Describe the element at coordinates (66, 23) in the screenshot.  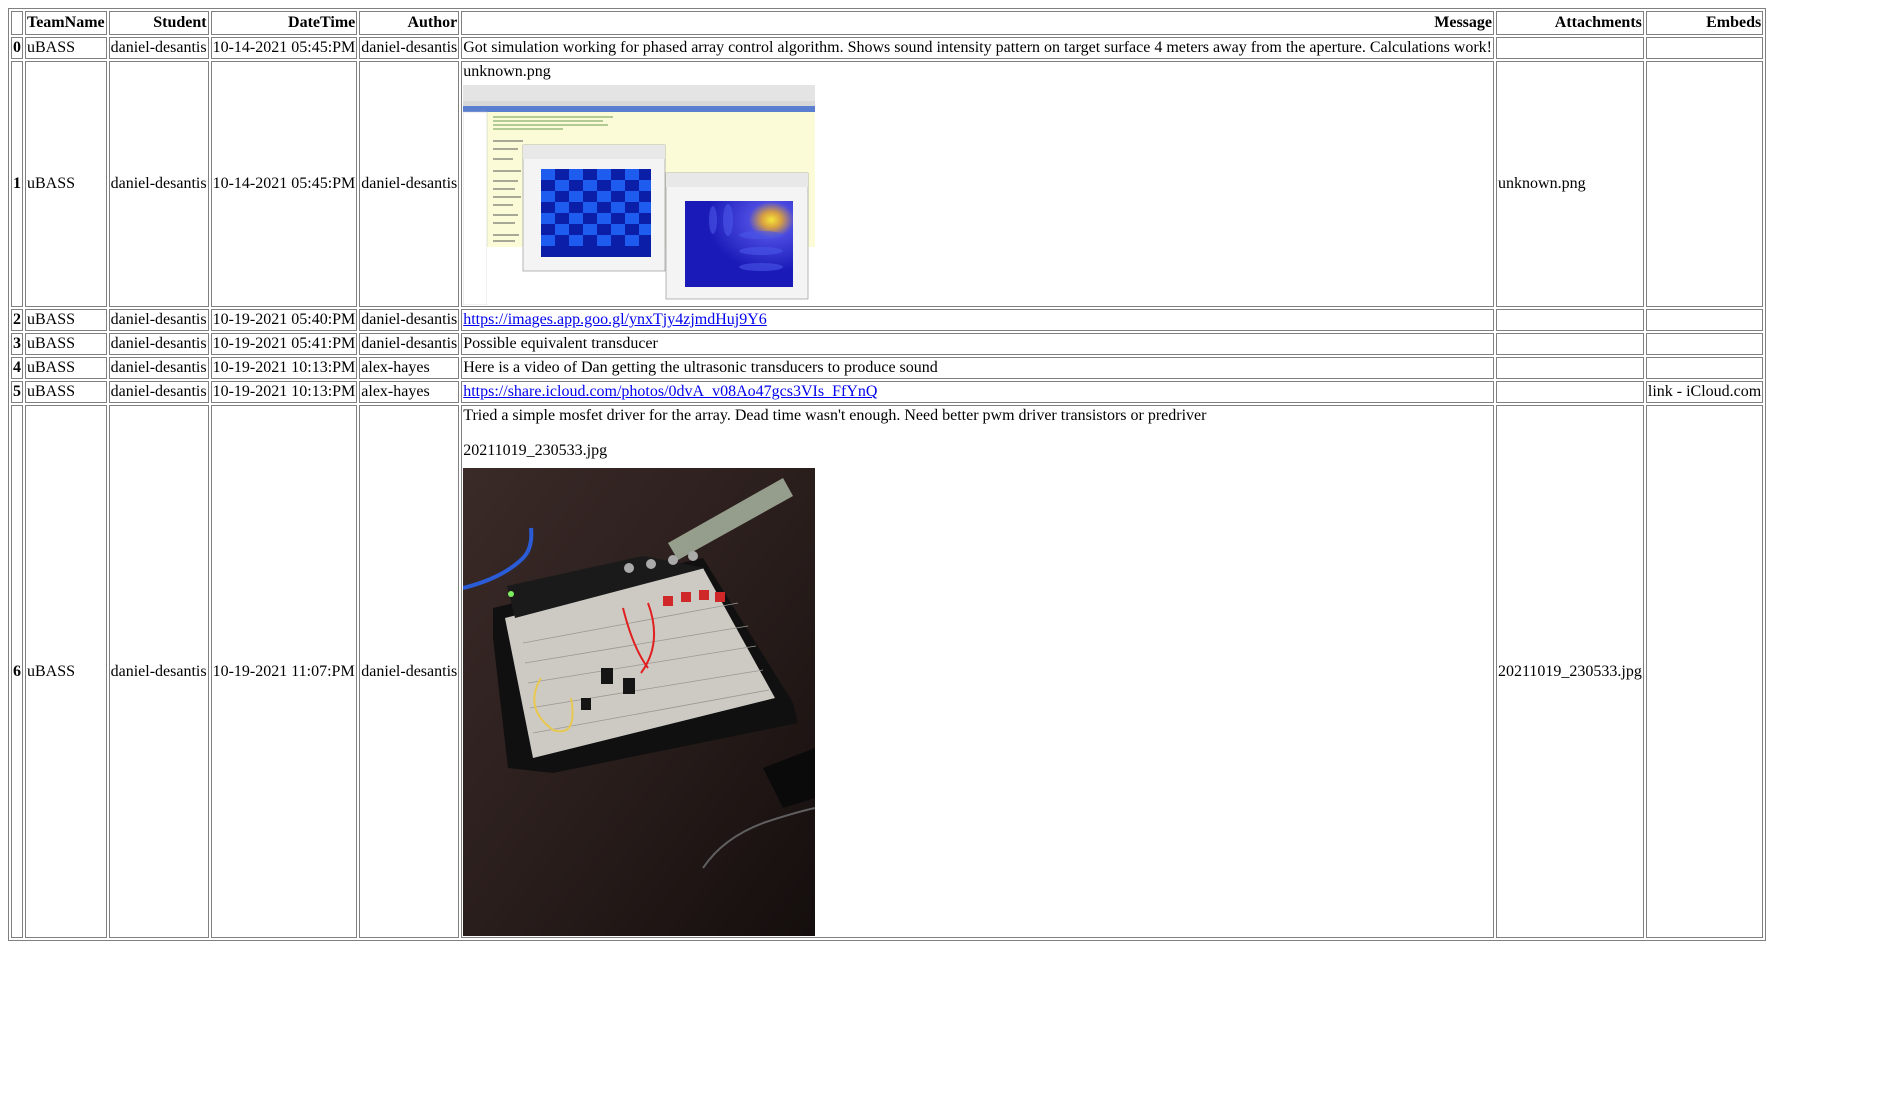
I see `header-teamname: TeamName` at that location.